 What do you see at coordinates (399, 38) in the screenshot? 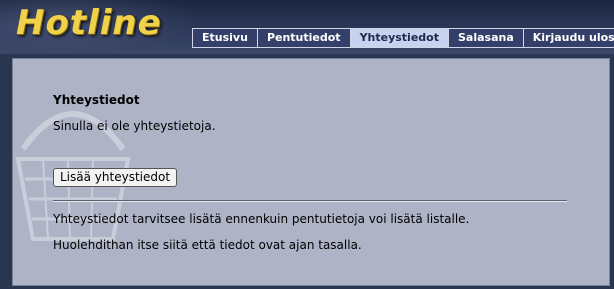
I see `tab-yhteystiedot: Yhteystiedot` at bounding box center [399, 38].